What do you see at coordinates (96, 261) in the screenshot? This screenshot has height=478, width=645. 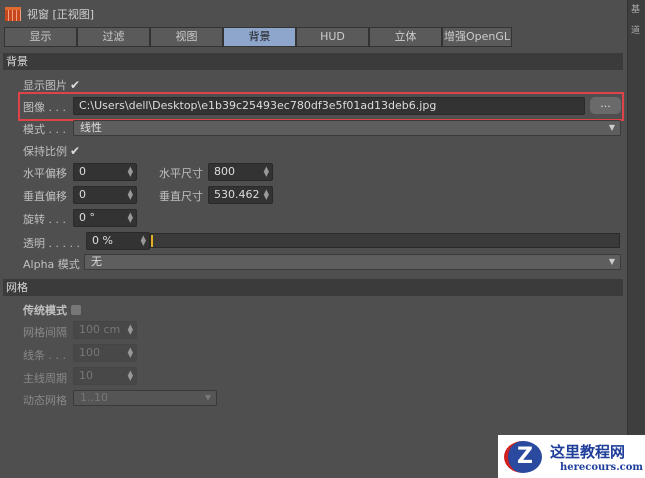 I see `alpha-mode-value: 无` at bounding box center [96, 261].